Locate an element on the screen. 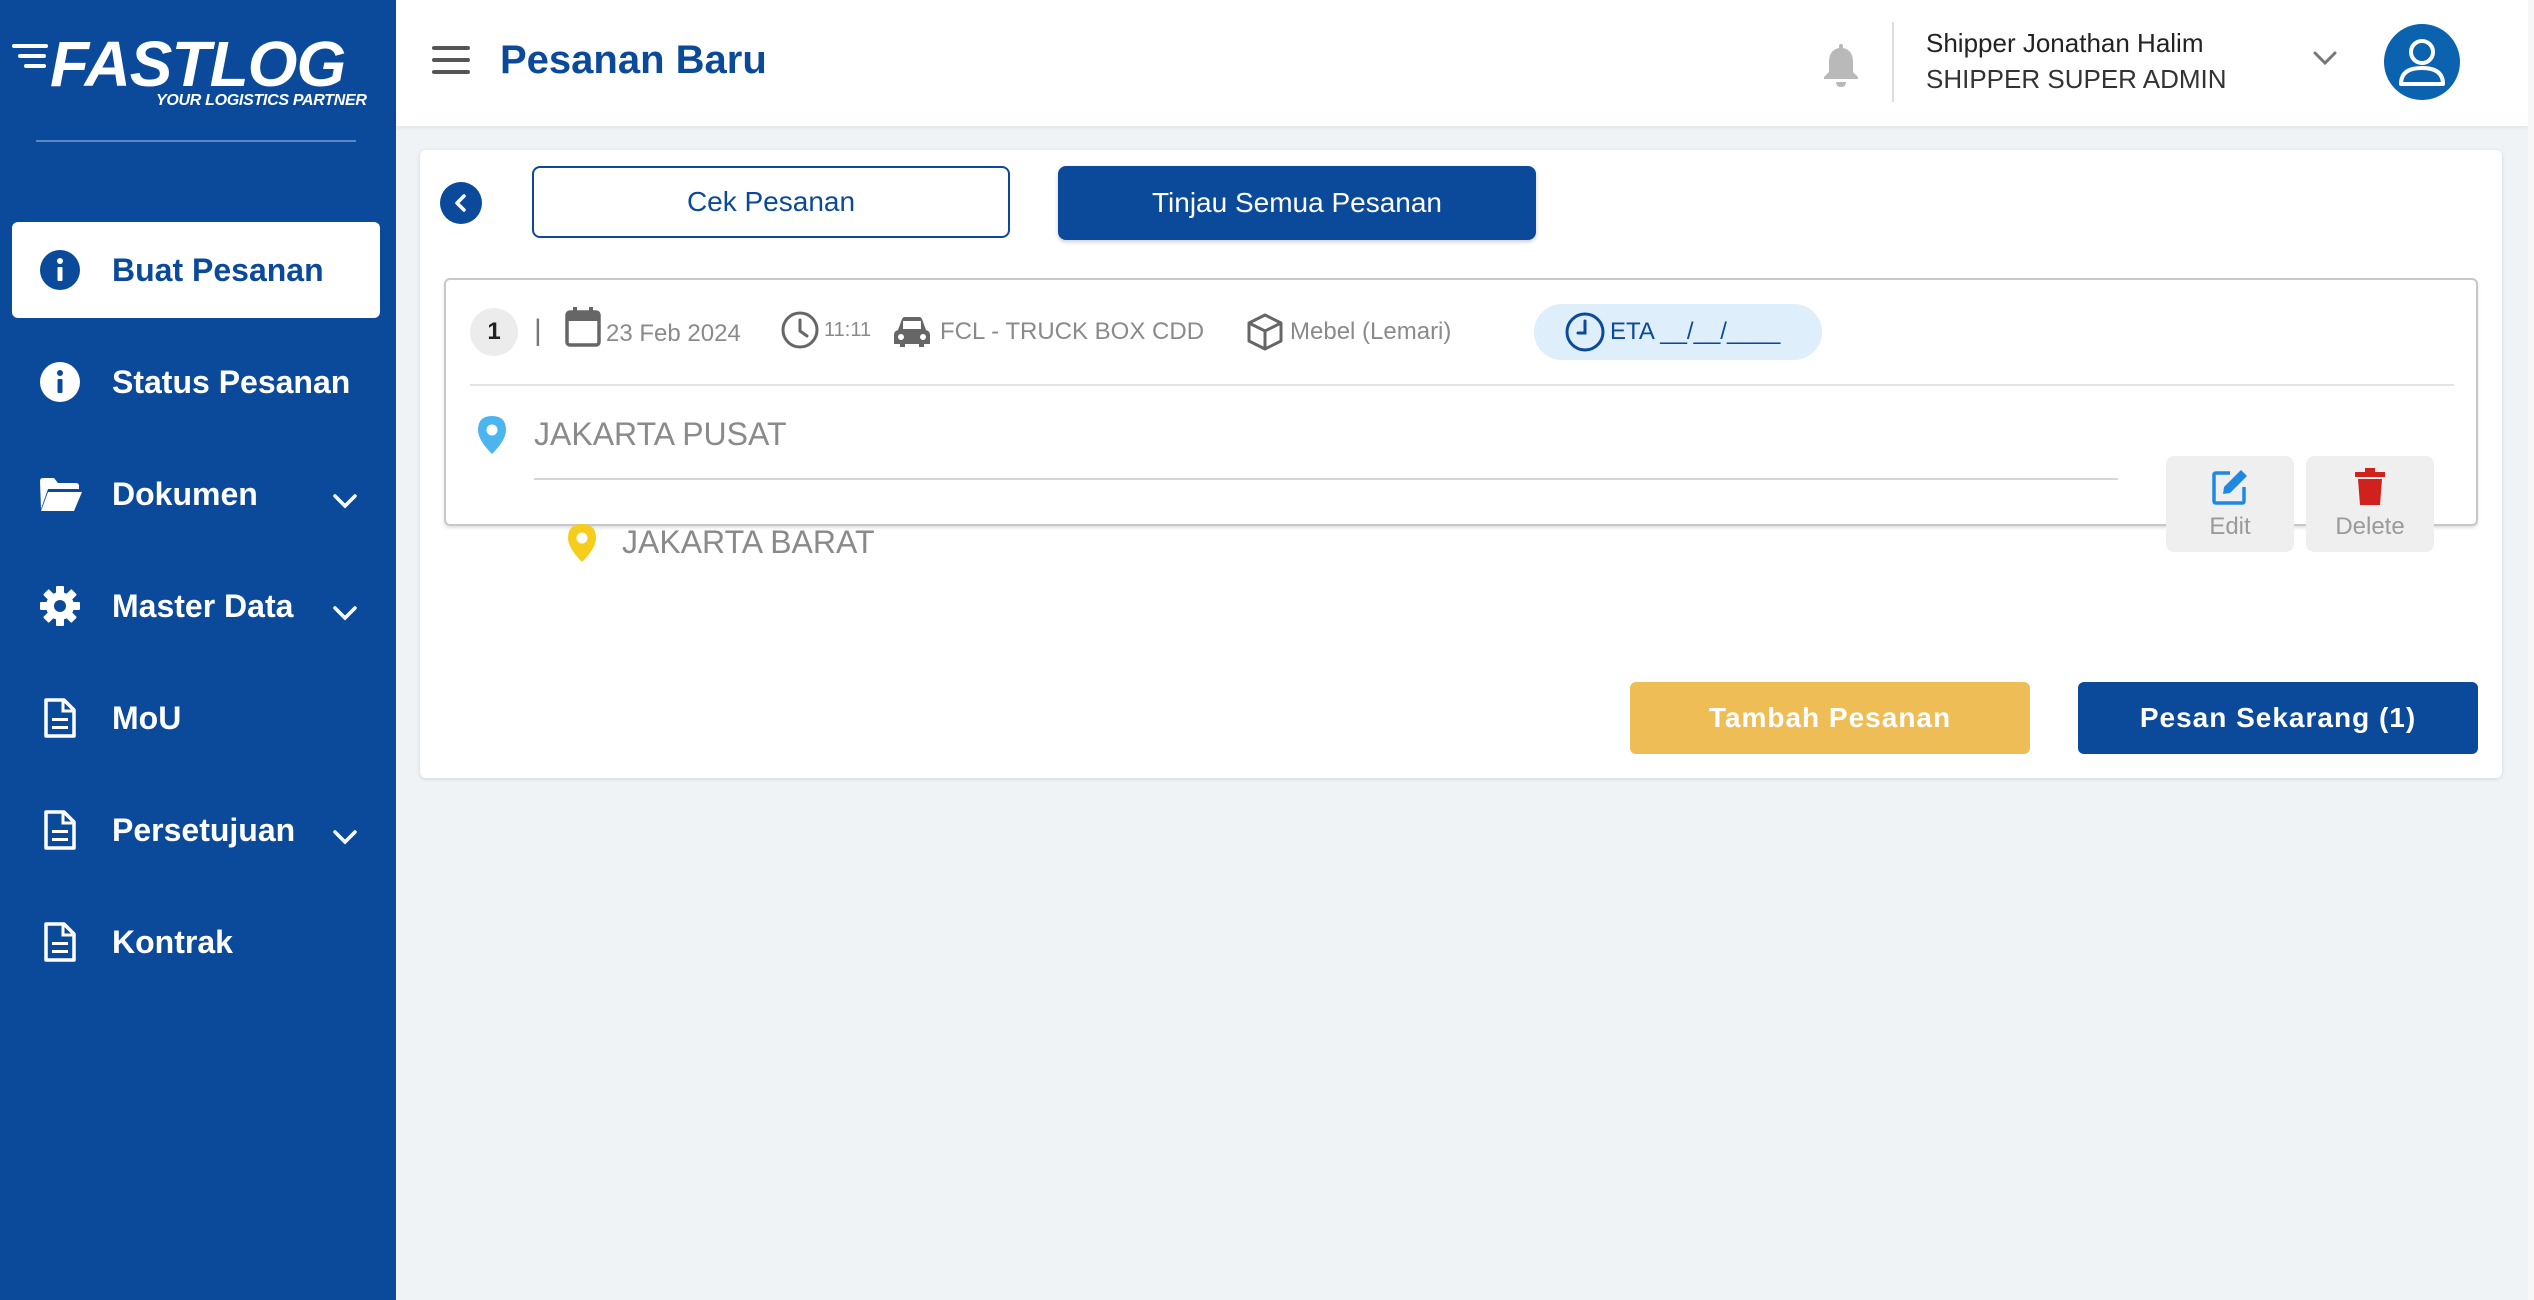  folder-icon is located at coordinates (60, 494).